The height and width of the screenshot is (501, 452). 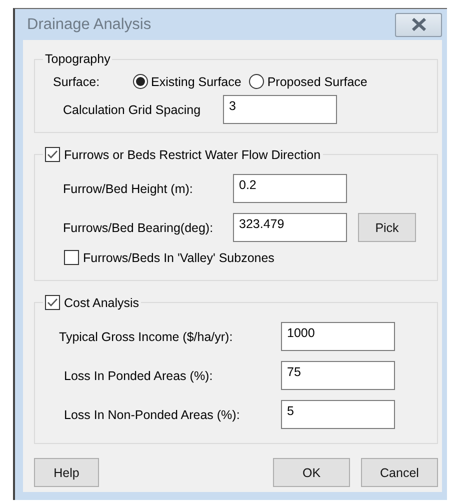 I want to click on close-button, so click(x=418, y=24).